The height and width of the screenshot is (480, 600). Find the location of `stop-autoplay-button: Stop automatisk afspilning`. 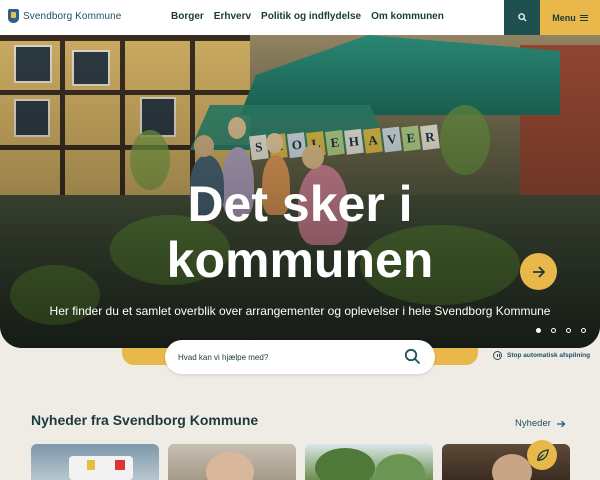

stop-autoplay-button: Stop automatisk afspilning is located at coordinates (541, 355).